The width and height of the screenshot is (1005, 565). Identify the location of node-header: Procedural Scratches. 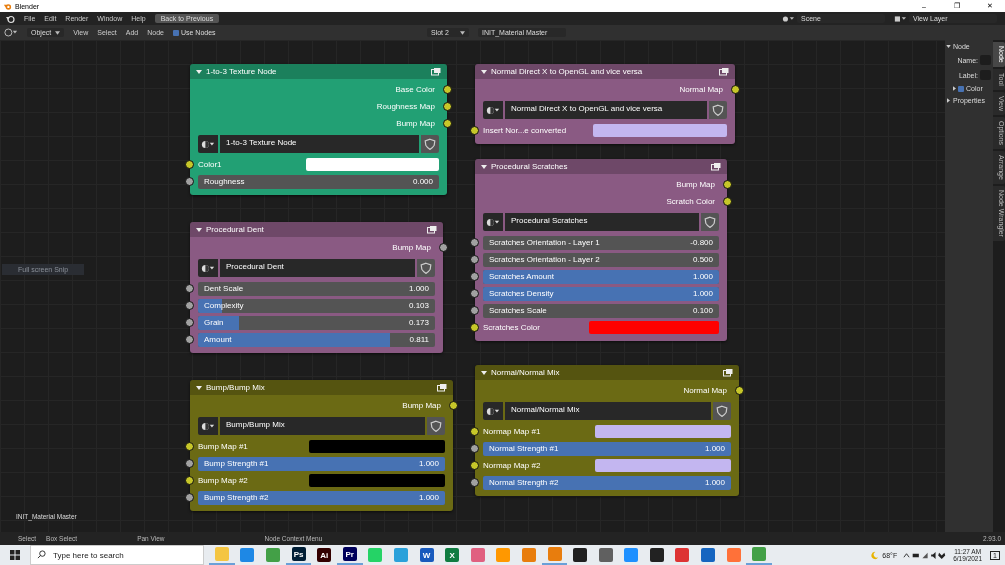
(601, 166).